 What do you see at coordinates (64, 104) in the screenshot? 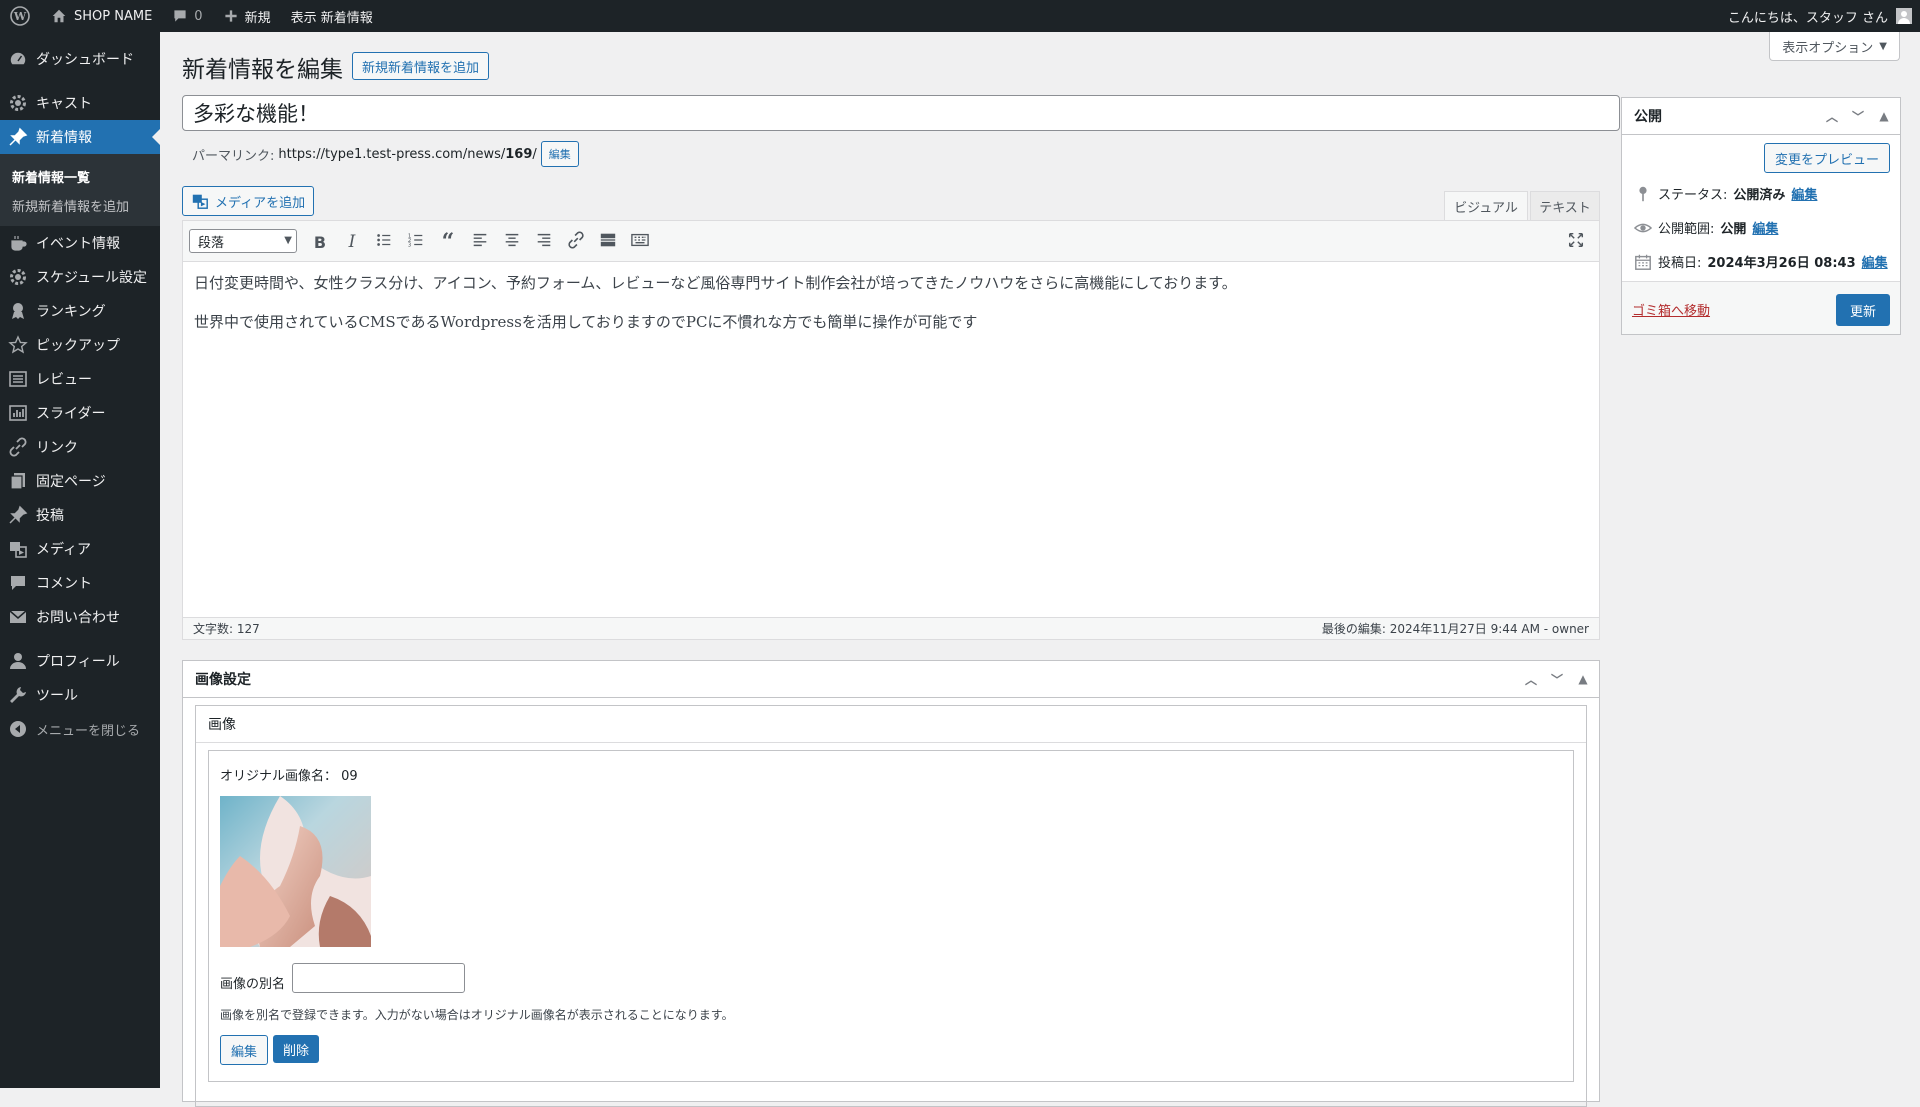
I see `sidebar-item-label: キャスト` at bounding box center [64, 104].